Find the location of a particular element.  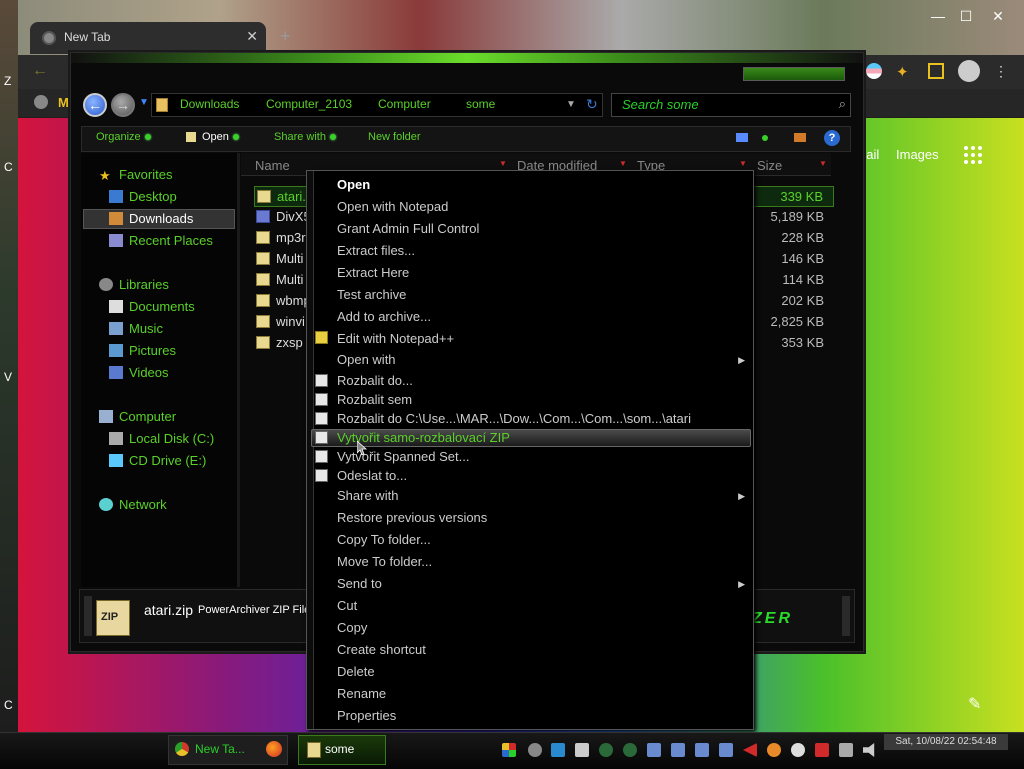

avatar is located at coordinates (969, 71).